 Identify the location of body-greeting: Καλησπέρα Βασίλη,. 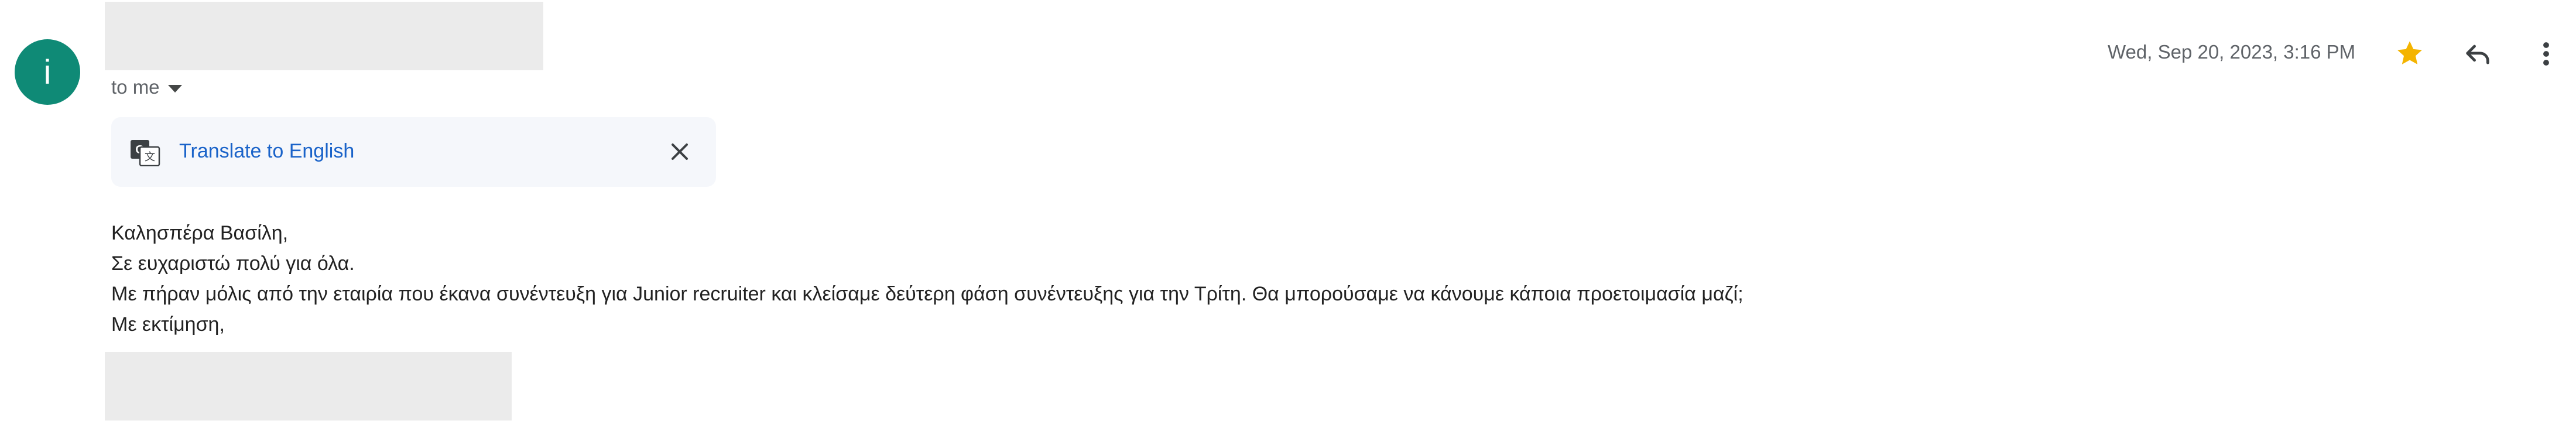
(200, 233).